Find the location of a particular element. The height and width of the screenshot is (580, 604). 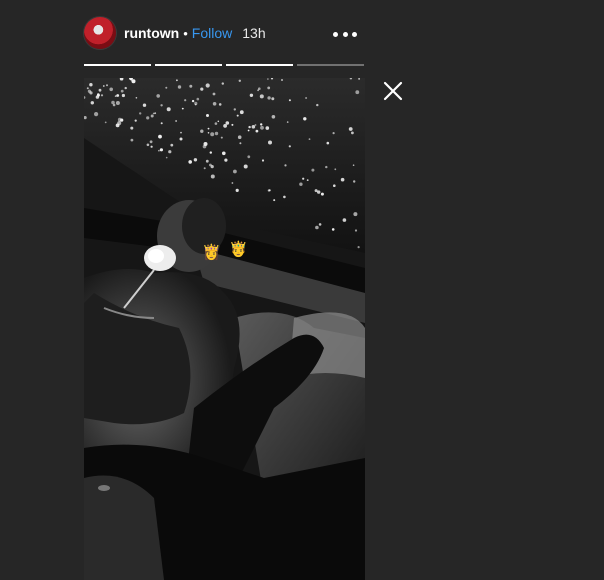

username: runtown is located at coordinates (151, 33).